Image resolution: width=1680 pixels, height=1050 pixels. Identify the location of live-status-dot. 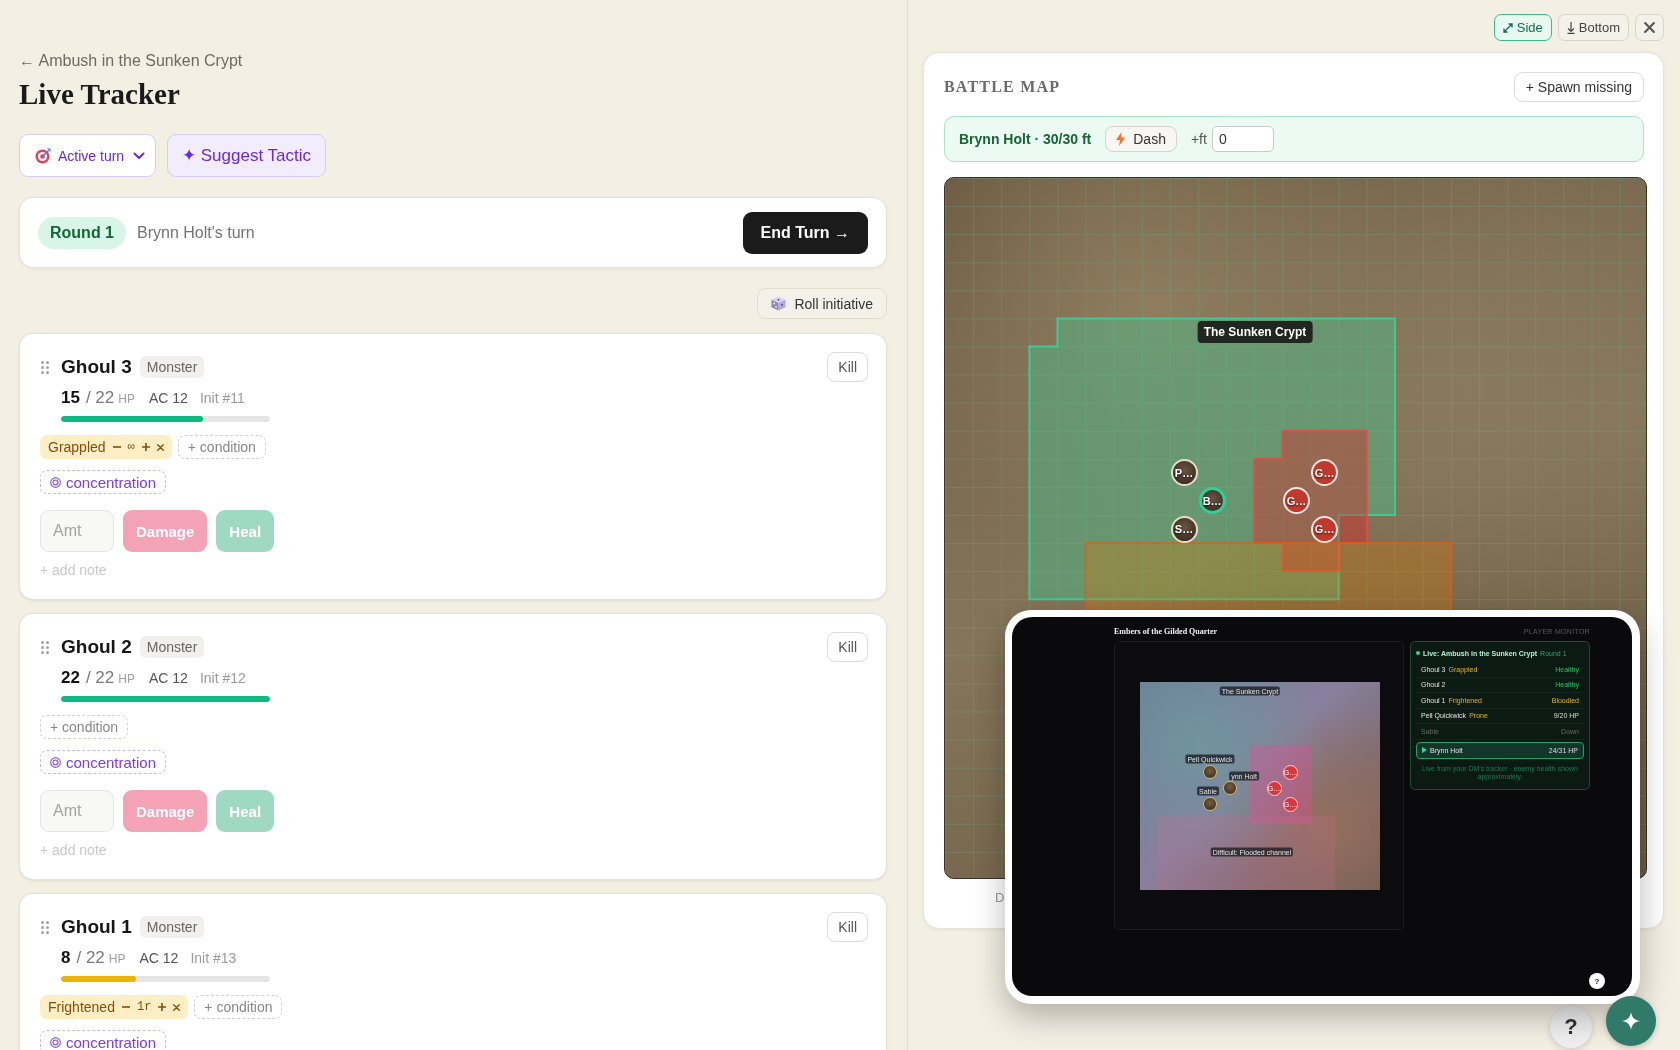
(1418, 653).